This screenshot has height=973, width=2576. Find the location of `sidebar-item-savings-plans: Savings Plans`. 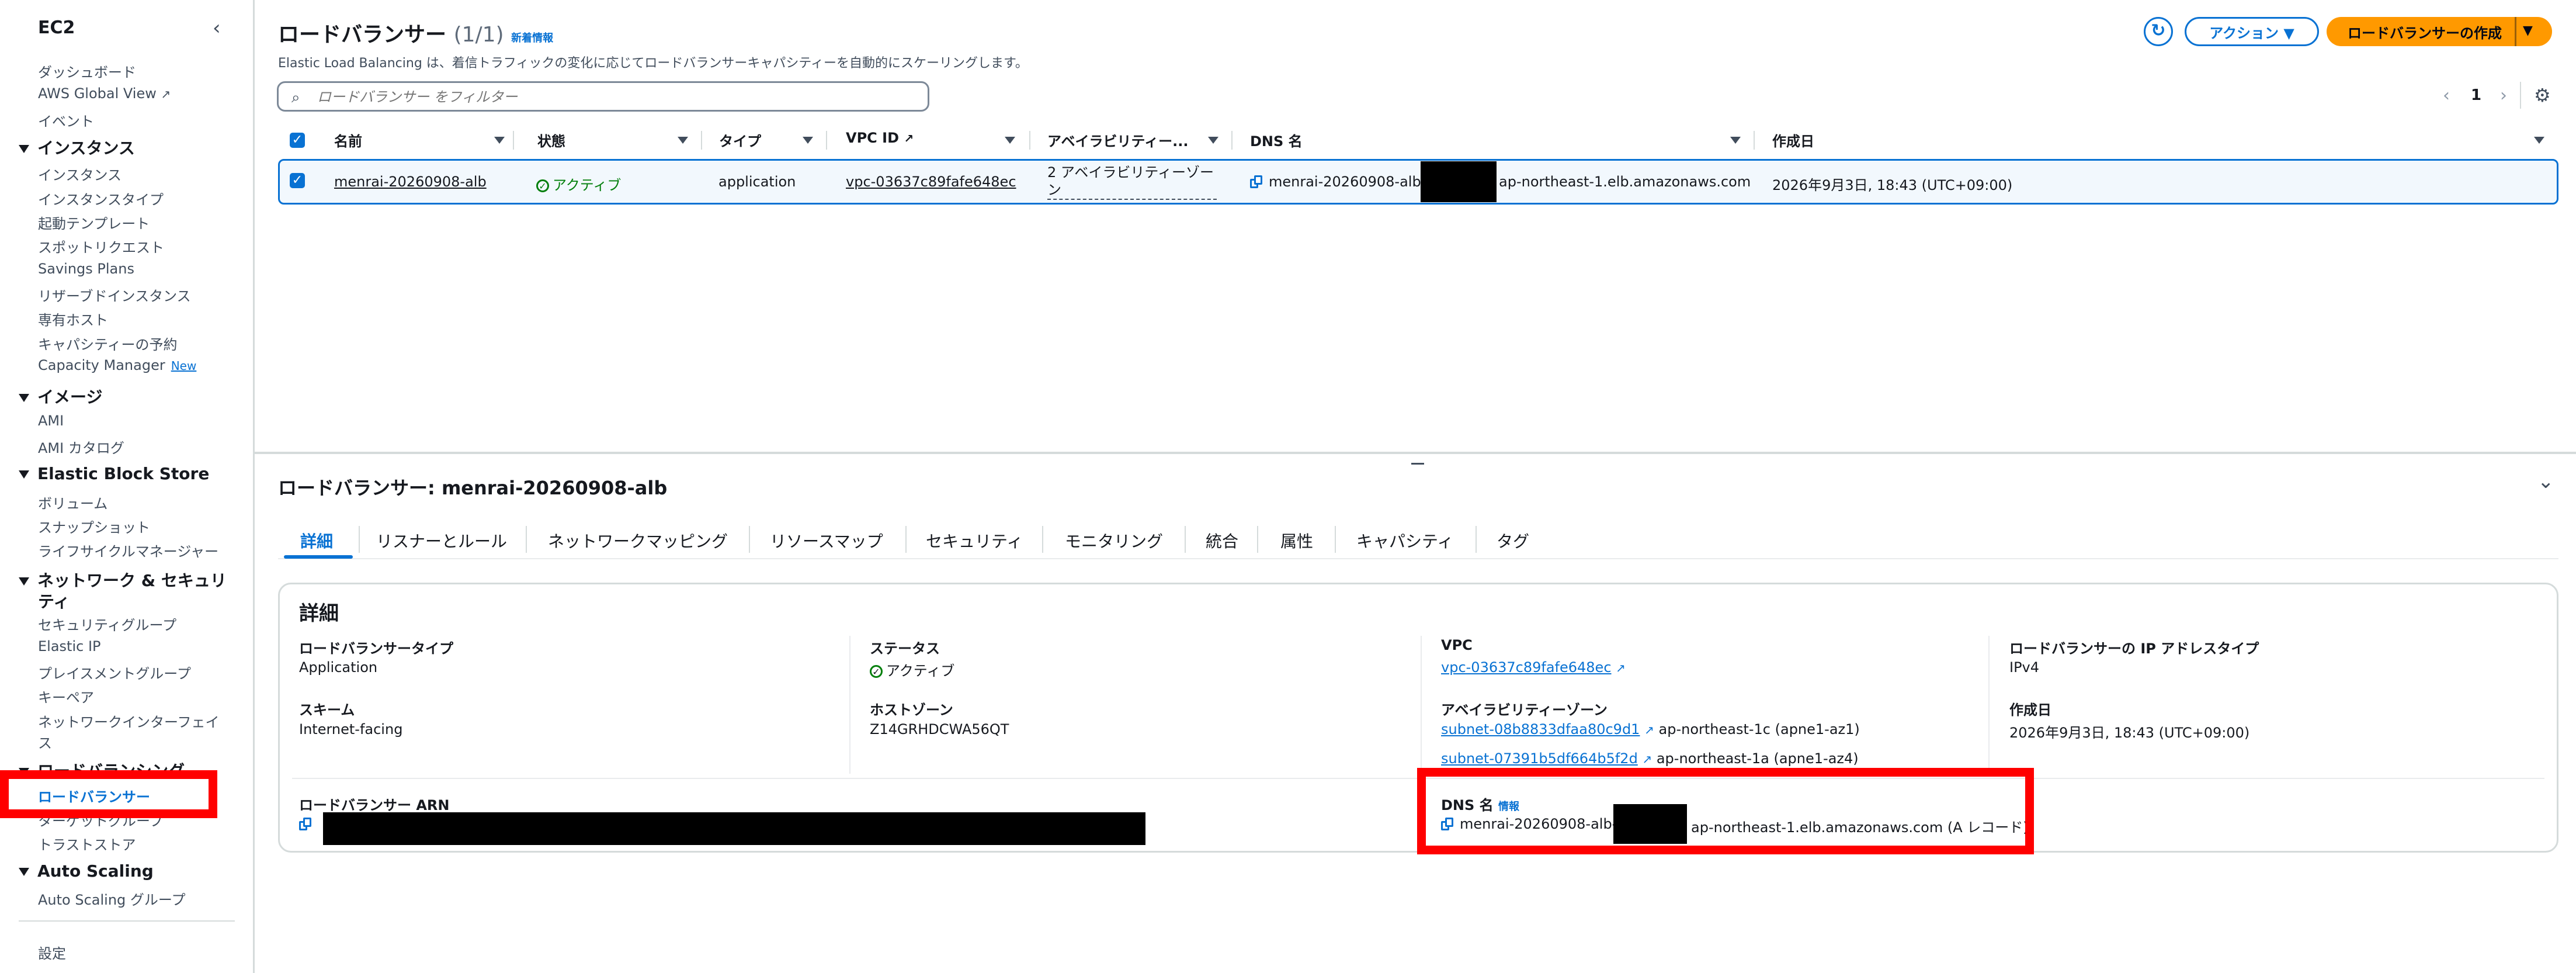

sidebar-item-savings-plans: Savings Plans is located at coordinates (86, 269).